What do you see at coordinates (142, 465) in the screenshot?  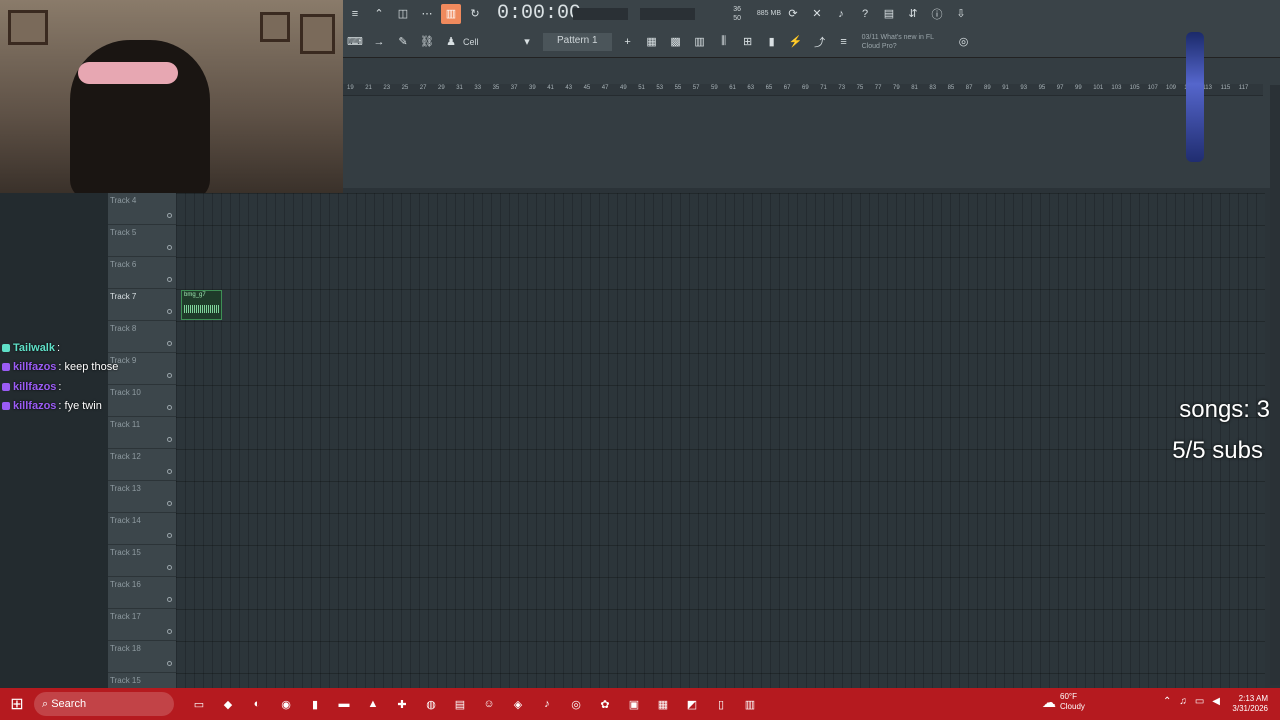 I see `track-header: Track 12` at bounding box center [142, 465].